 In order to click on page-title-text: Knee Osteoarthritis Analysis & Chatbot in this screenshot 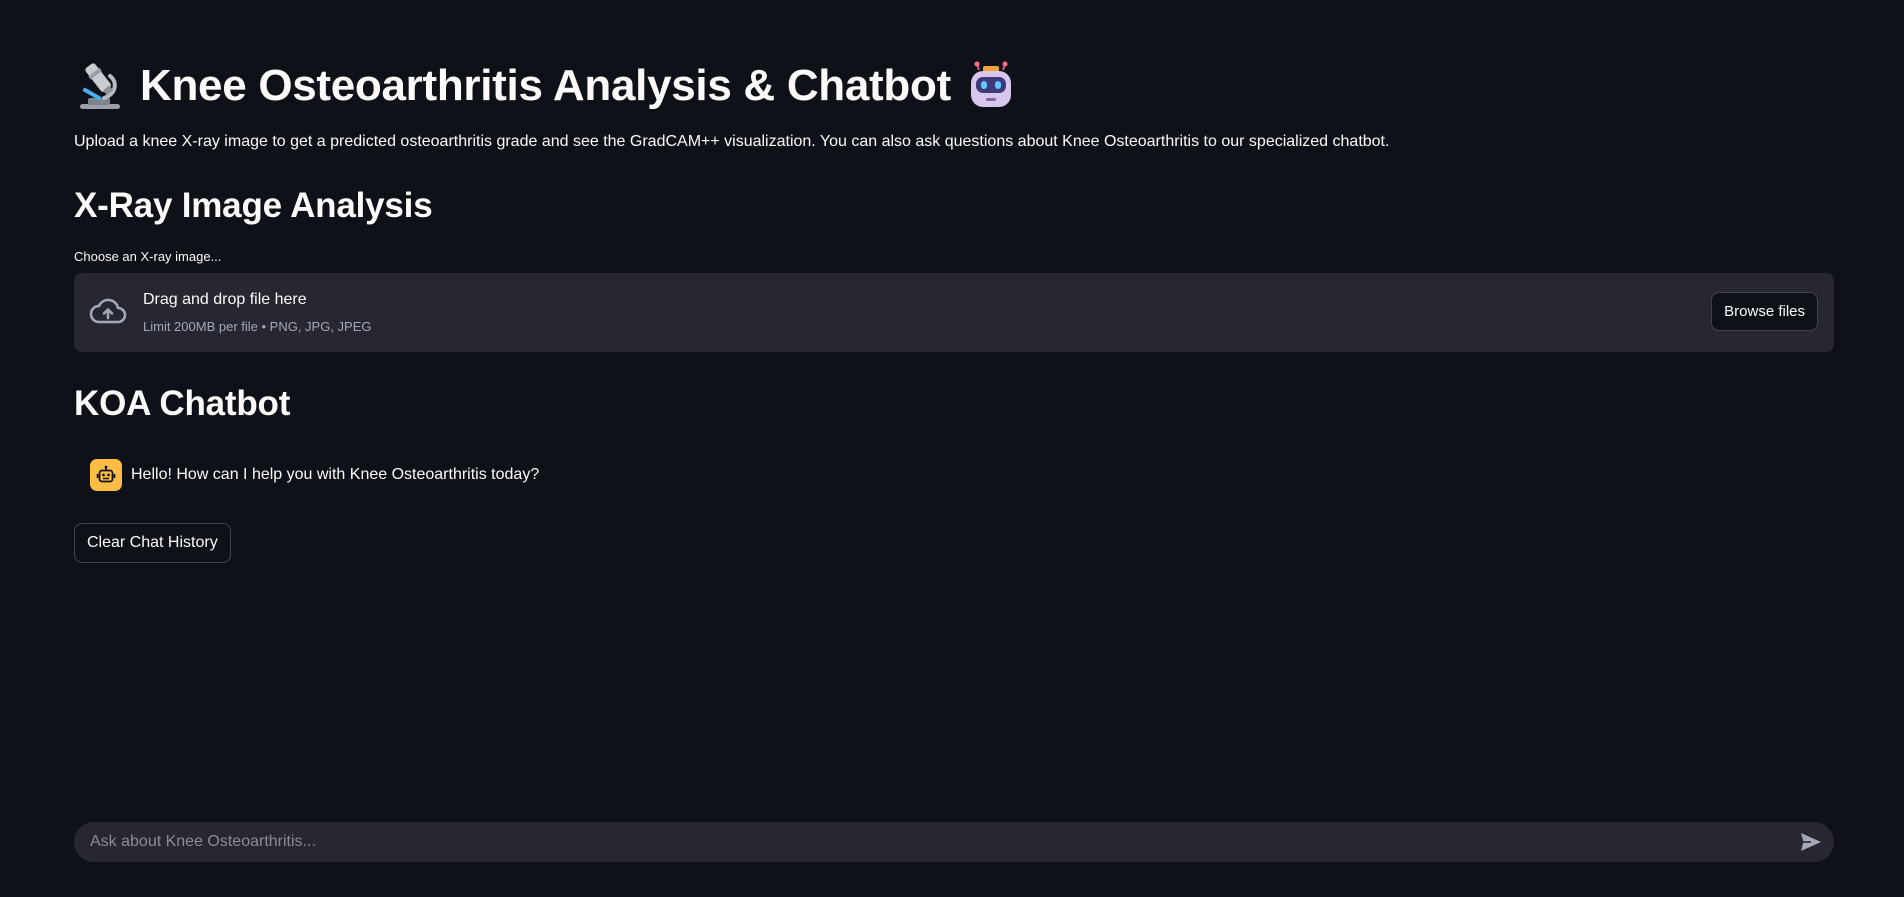, I will do `click(545, 85)`.